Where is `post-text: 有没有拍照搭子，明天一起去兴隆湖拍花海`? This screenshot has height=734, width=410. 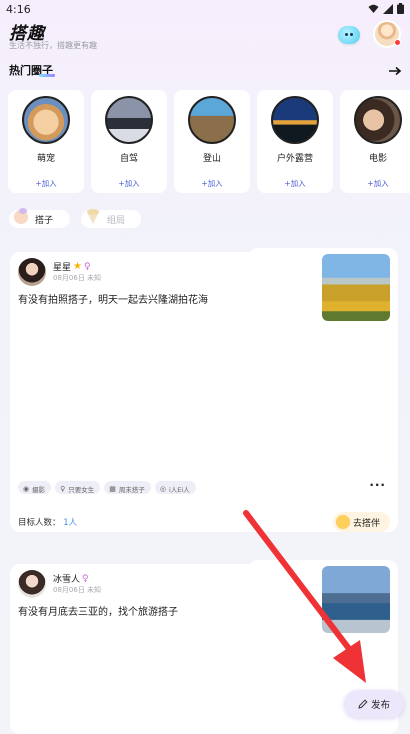
post-text: 有没有拍照搭子，明天一起去兴隆湖拍花海 is located at coordinates (113, 300).